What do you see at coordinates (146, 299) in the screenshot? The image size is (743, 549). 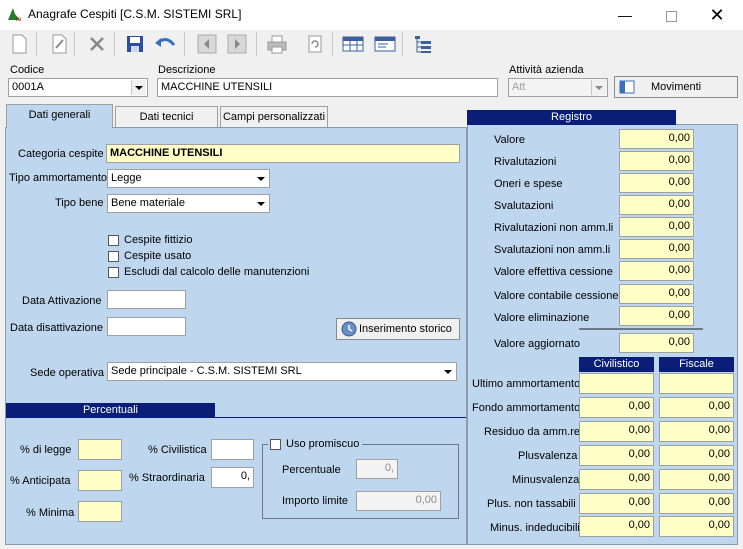 I see `data-attivazione-field` at bounding box center [146, 299].